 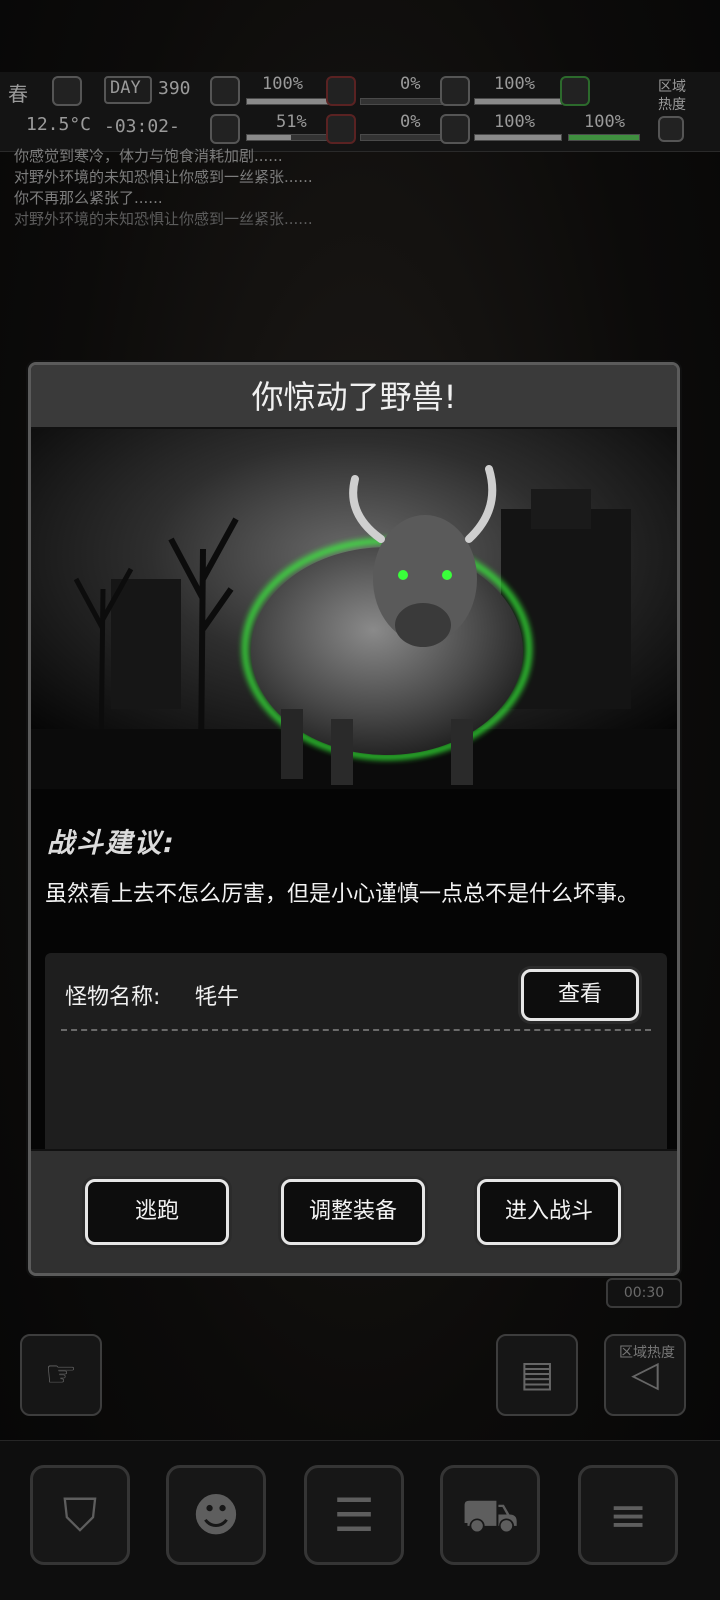 I want to click on blood-drop-icon, so click(x=341, y=91).